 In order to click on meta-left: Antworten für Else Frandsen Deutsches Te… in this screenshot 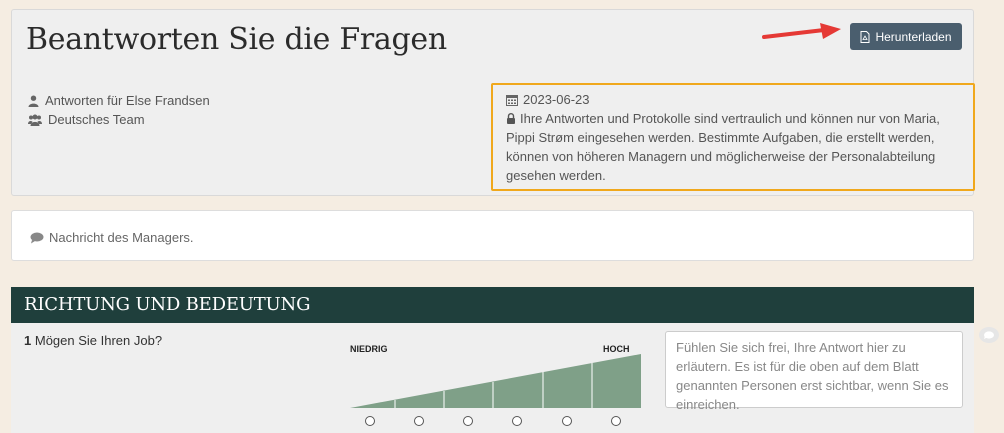, I will do `click(119, 110)`.